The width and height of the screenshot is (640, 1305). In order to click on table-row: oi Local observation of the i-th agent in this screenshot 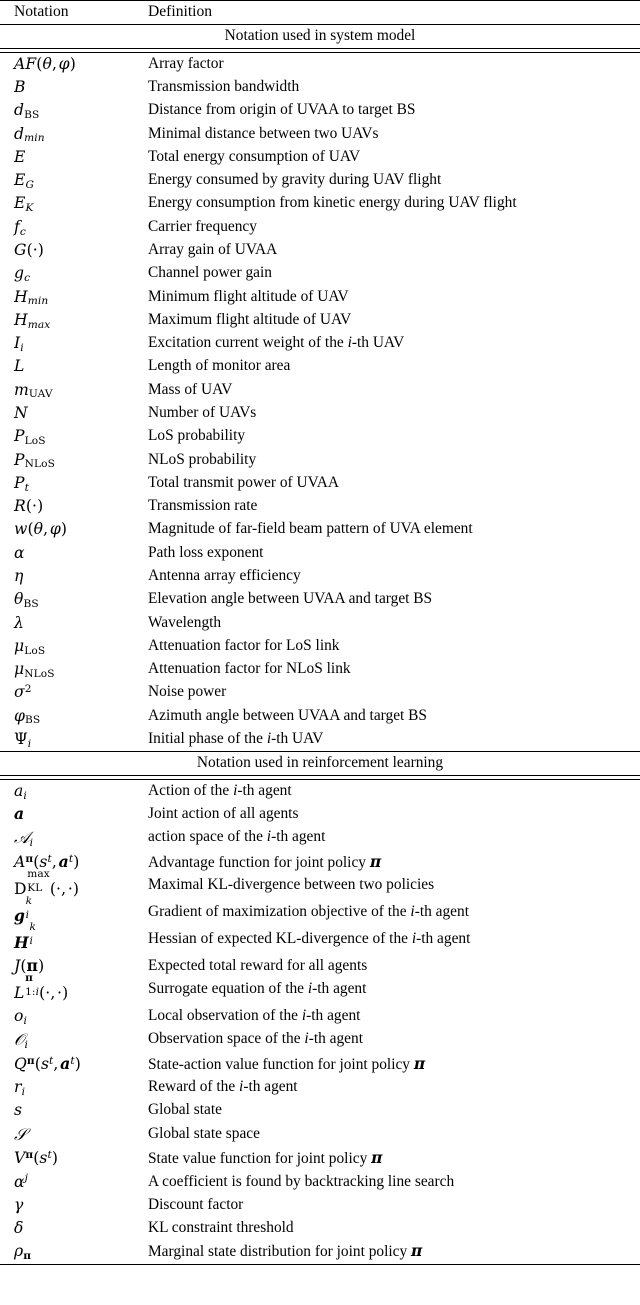, I will do `click(320, 1016)`.